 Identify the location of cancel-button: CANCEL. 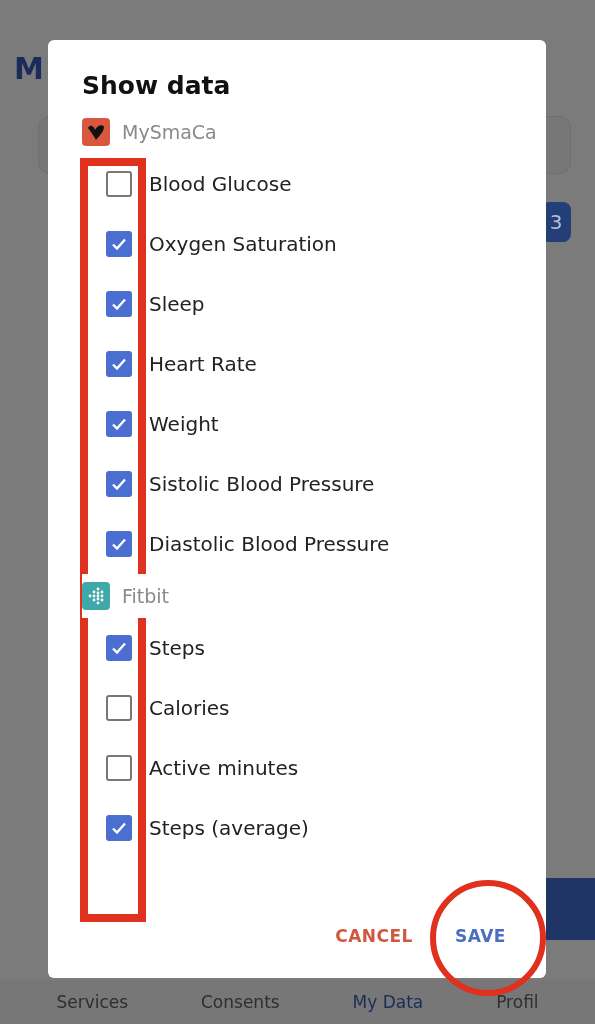
(374, 936).